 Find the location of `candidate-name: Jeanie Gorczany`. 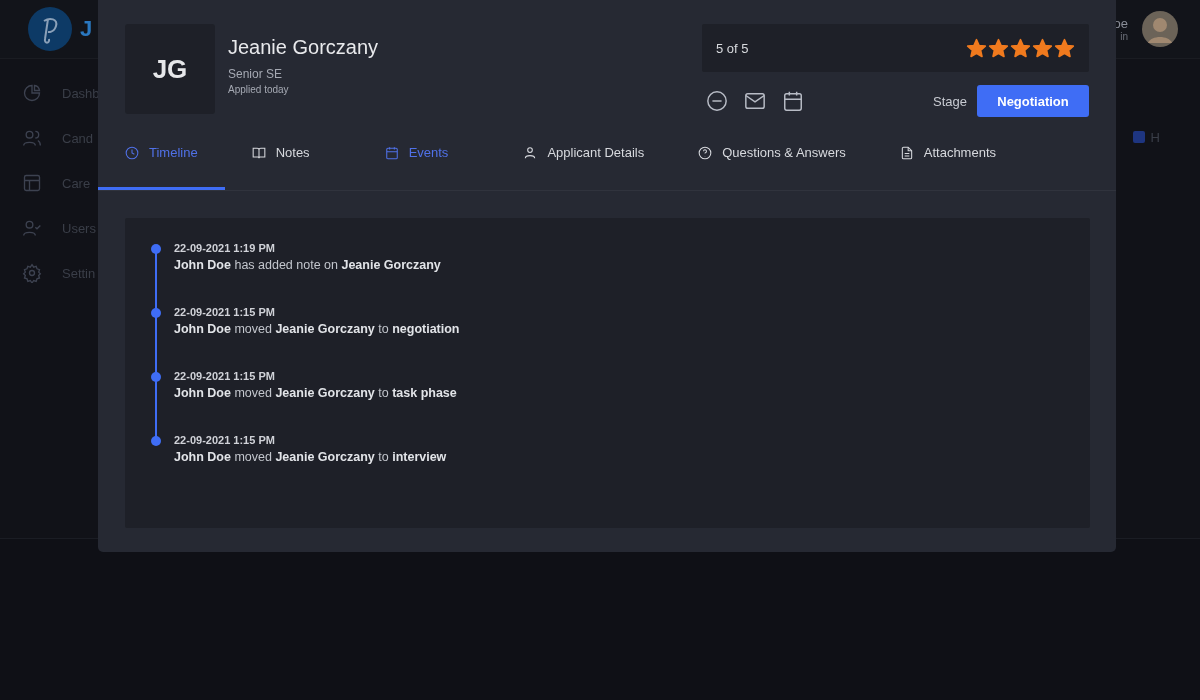

candidate-name: Jeanie Gorczany is located at coordinates (303, 47).